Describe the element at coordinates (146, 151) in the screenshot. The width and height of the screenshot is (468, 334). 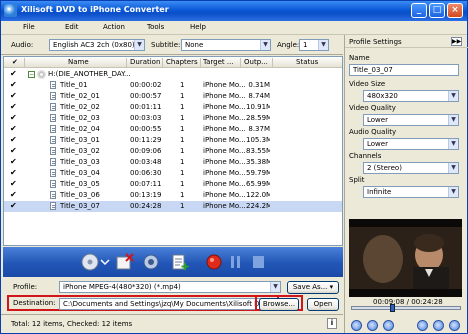
I see `title-duration: 00:09:06` at that location.